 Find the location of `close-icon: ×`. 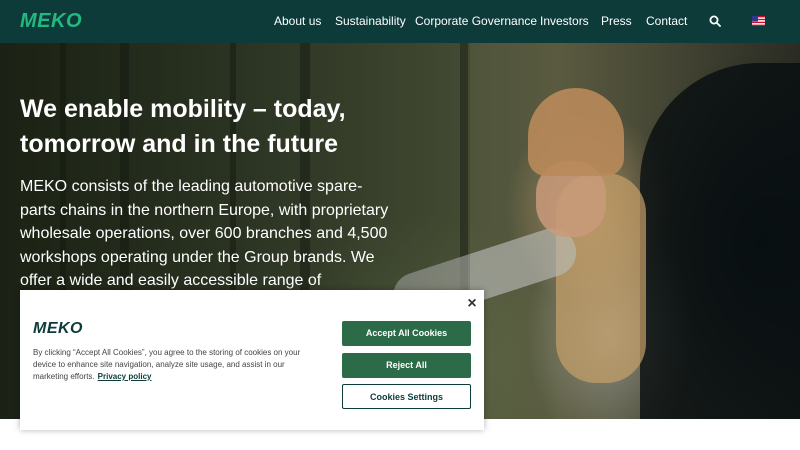

close-icon: × is located at coordinates (472, 304).